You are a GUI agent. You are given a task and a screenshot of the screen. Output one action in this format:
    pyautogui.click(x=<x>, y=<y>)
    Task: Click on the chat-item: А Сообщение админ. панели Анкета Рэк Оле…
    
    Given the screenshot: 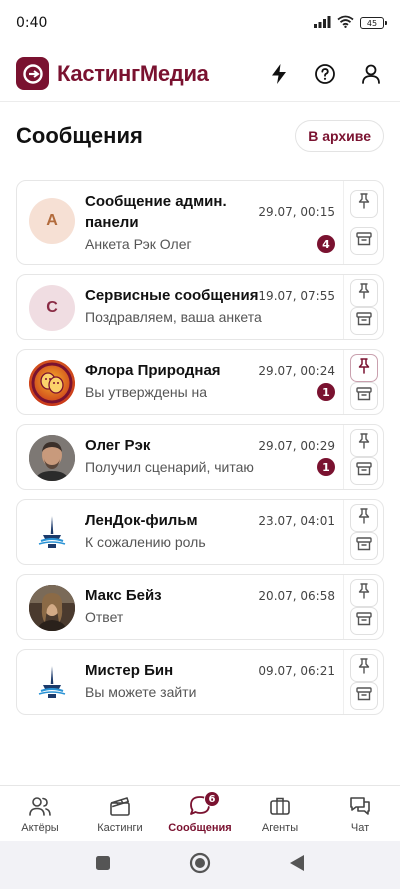 What is the action you would take?
    pyautogui.click(x=200, y=222)
    